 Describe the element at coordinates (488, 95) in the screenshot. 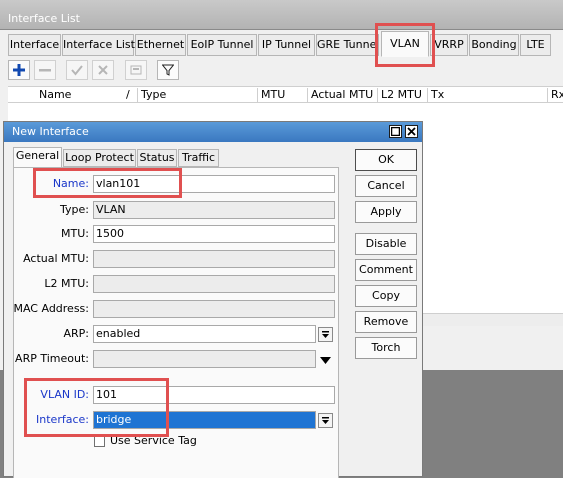

I see `column-tx: Tx` at that location.